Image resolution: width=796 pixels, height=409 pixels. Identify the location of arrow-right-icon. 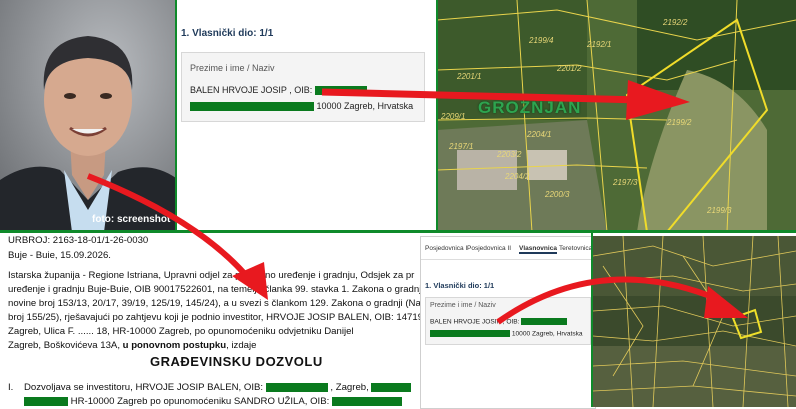
(505, 100).